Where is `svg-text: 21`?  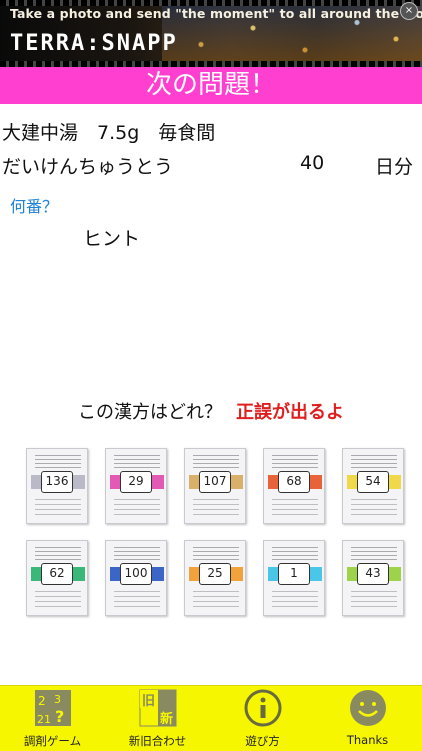 svg-text: 21 is located at coordinates (44, 719).